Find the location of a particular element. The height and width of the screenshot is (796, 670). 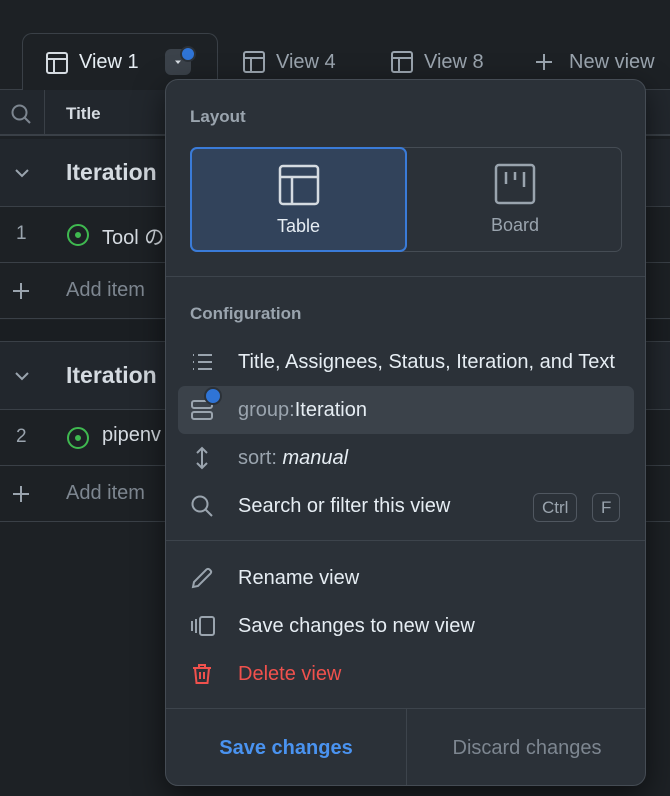

group-icon is located at coordinates (208, 405).